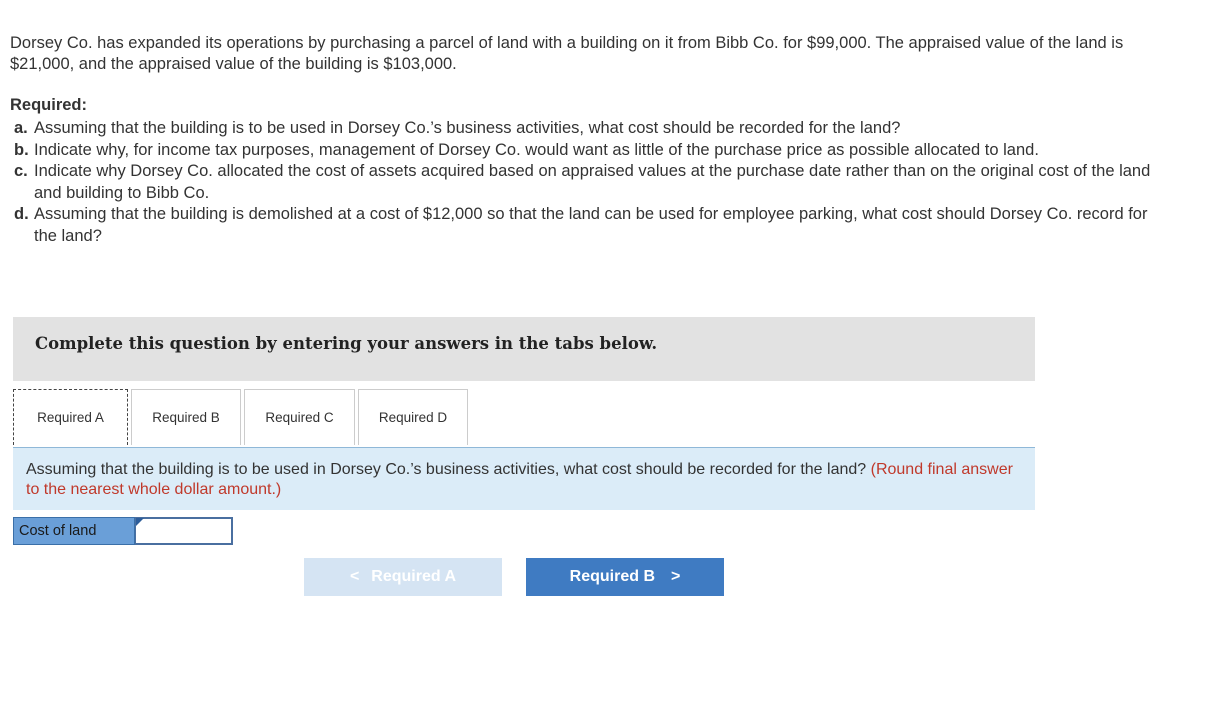 Image resolution: width=1207 pixels, height=710 pixels. I want to click on tab-required-b: Required B, so click(186, 417).